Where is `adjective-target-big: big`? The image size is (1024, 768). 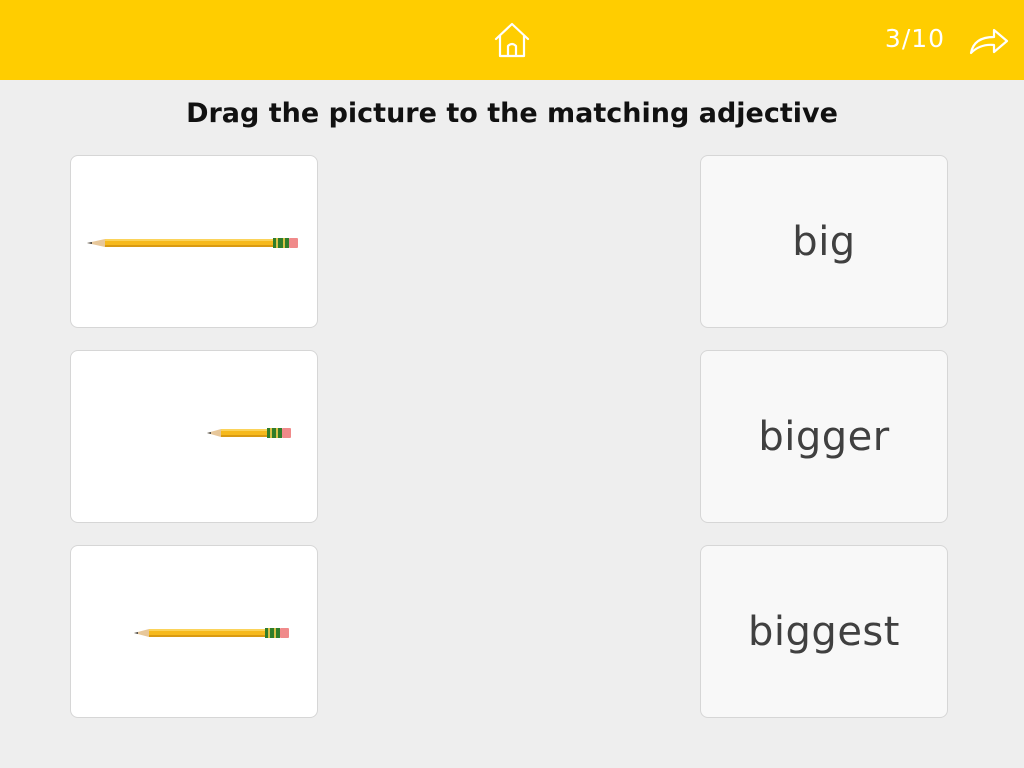 adjective-target-big: big is located at coordinates (824, 241).